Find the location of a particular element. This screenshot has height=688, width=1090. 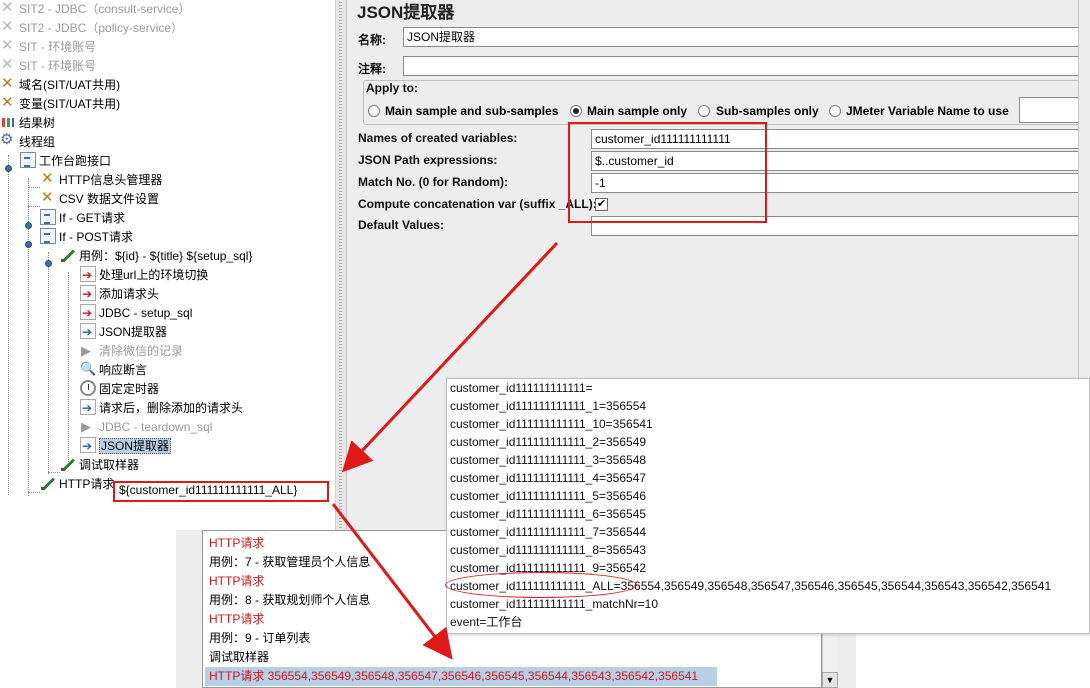

arrow-to-result is located at coordinates (392, 581).